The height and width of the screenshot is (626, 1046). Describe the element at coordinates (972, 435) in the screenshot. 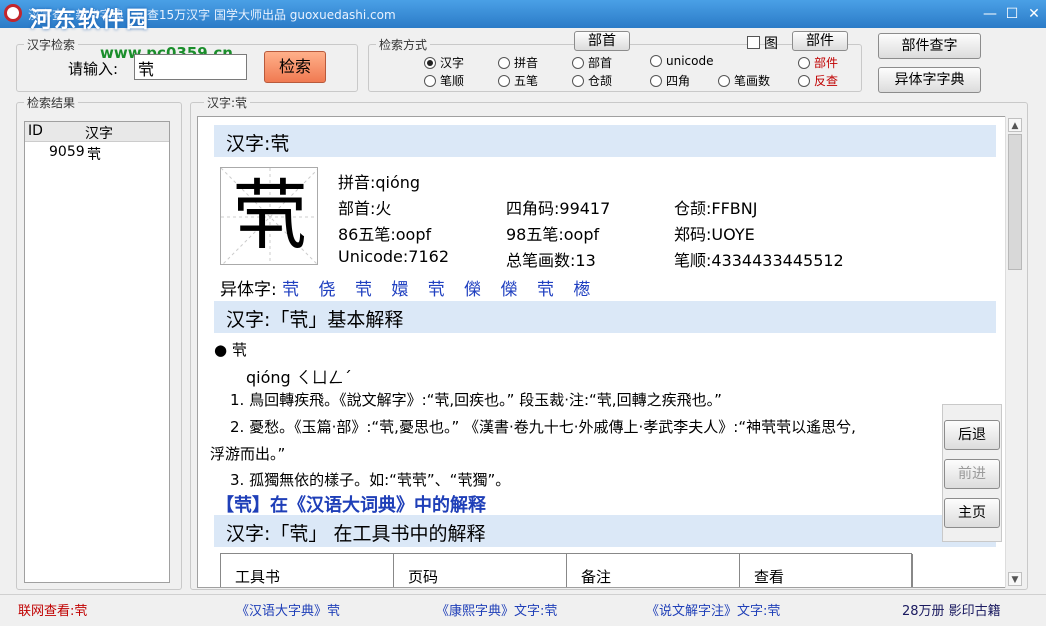

I see `back-button: 后退` at that location.